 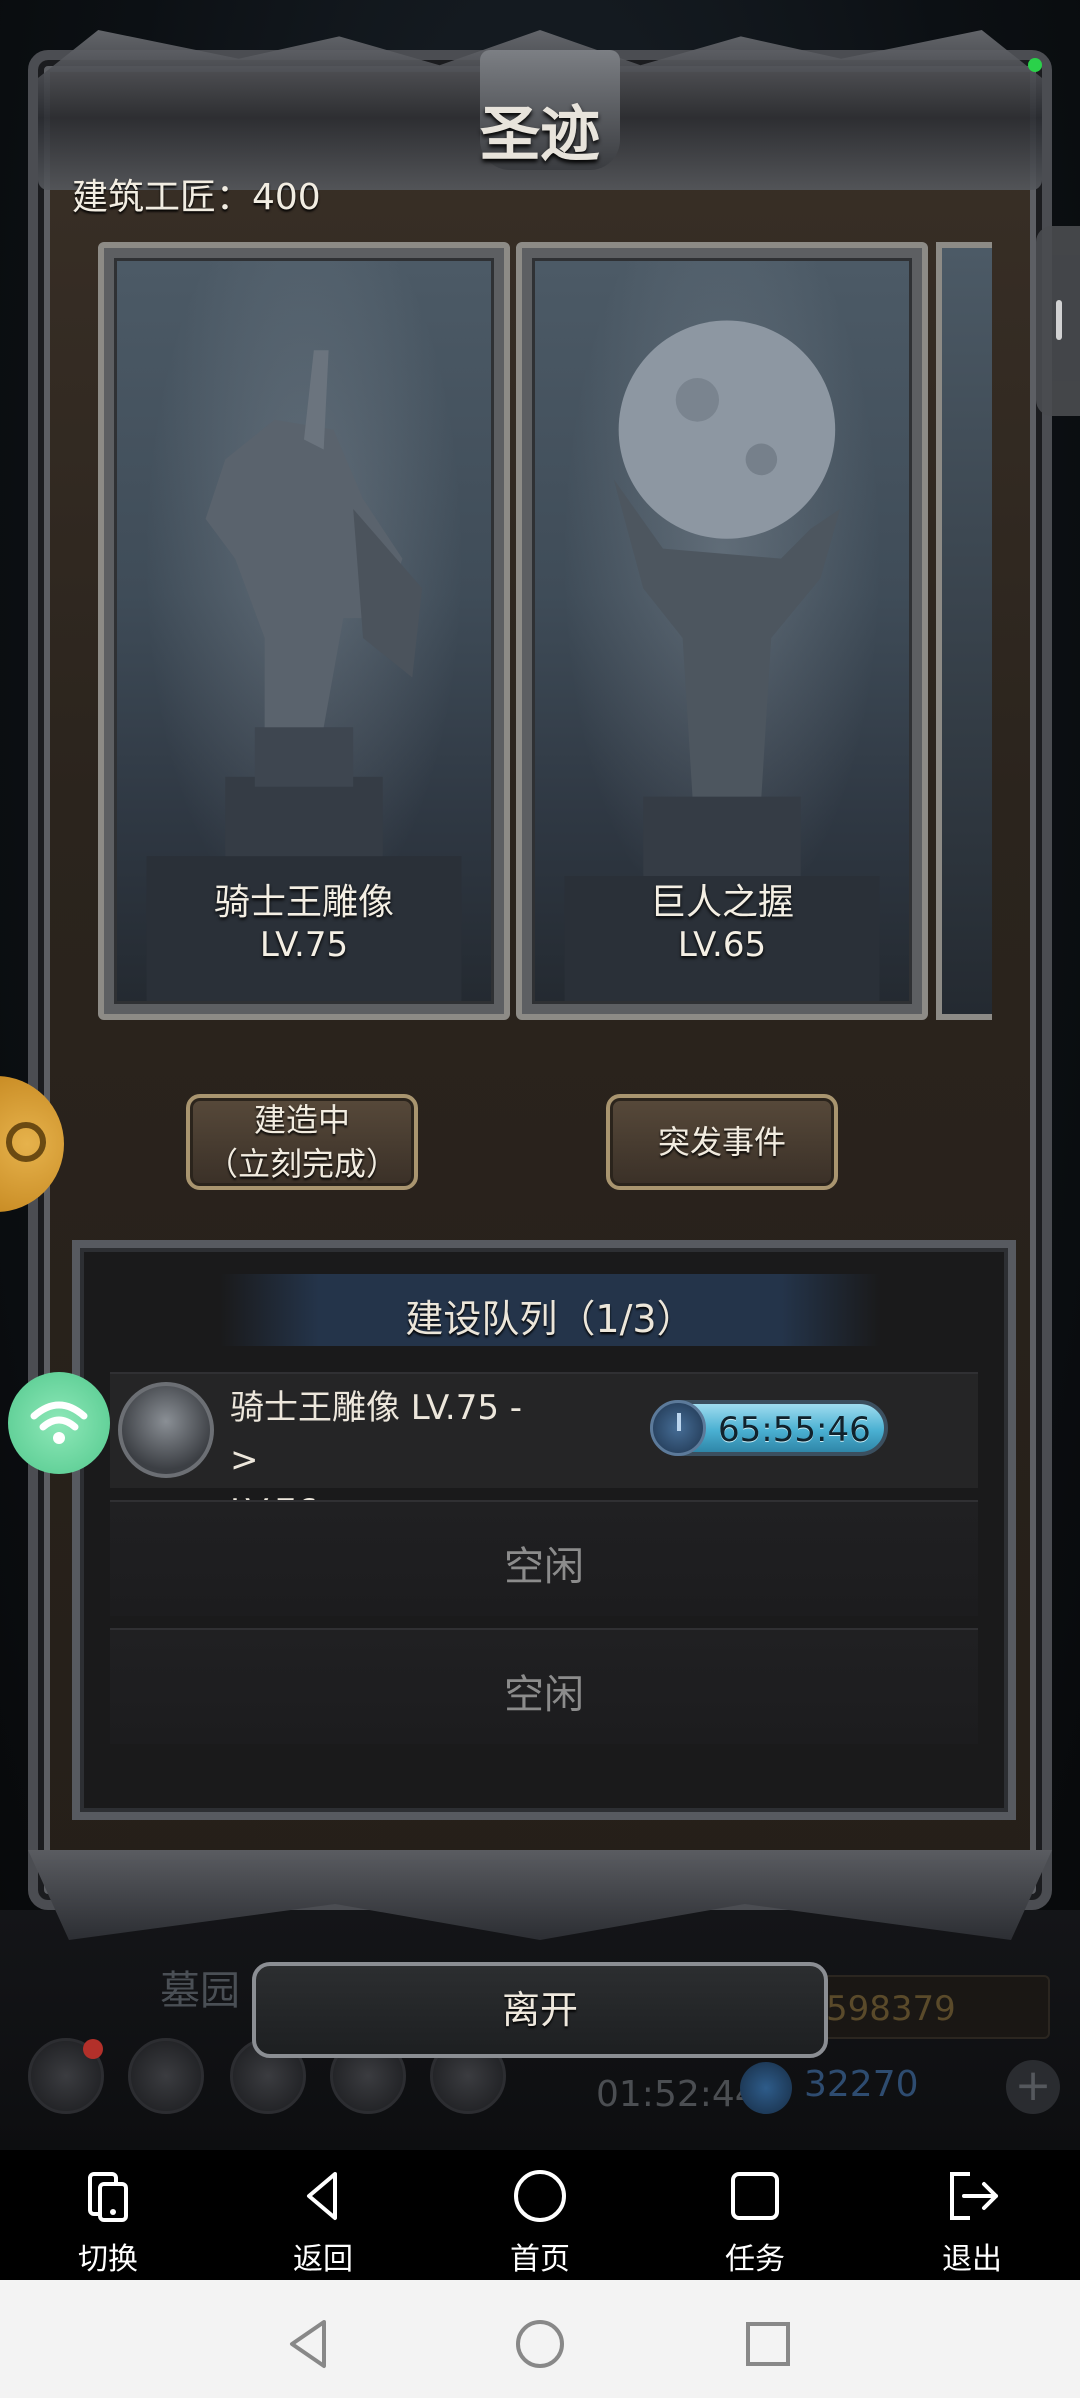 What do you see at coordinates (1033, 2087) in the screenshot?
I see `add-gems-button: +` at bounding box center [1033, 2087].